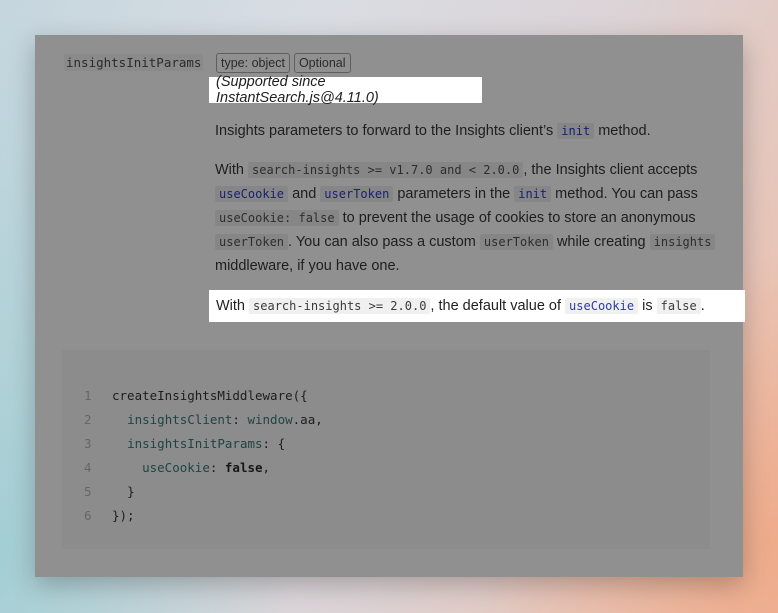  What do you see at coordinates (88, 515) in the screenshot?
I see `line-number: 6` at bounding box center [88, 515].